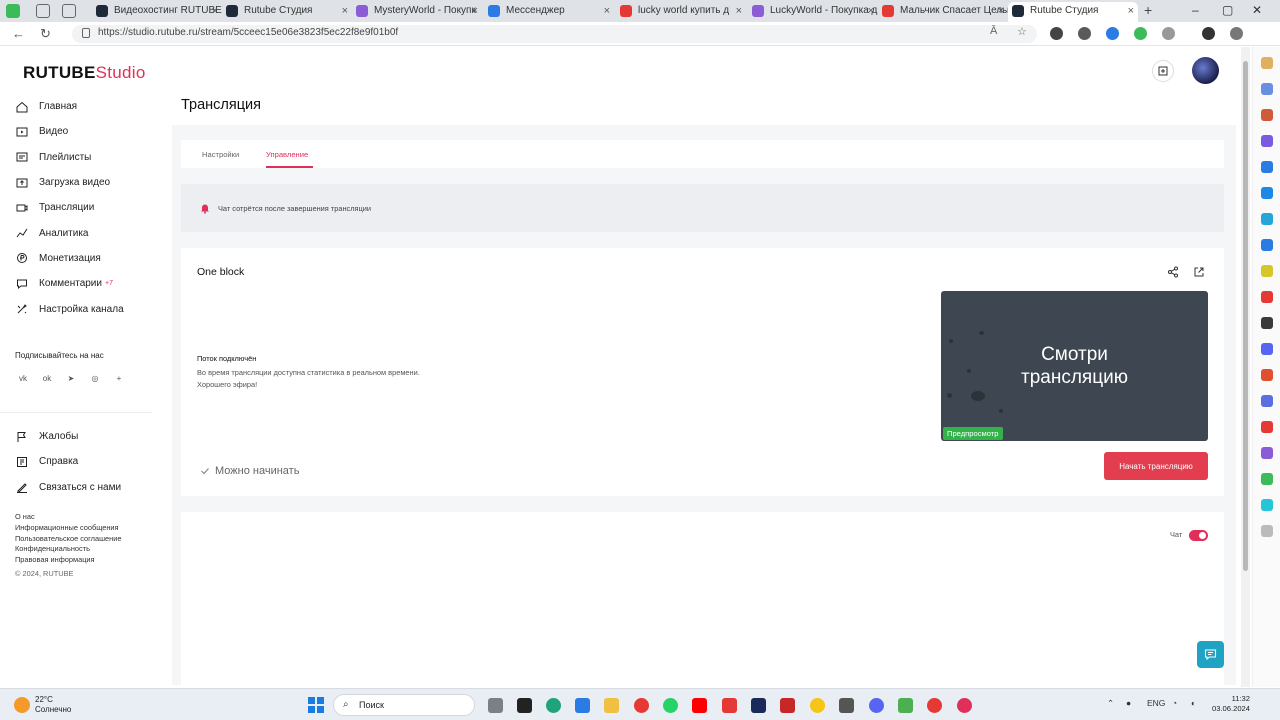  Describe the element at coordinates (417, 12) in the screenshot. I see `browser-tab: MysteryWorld - Покупк ×` at that location.